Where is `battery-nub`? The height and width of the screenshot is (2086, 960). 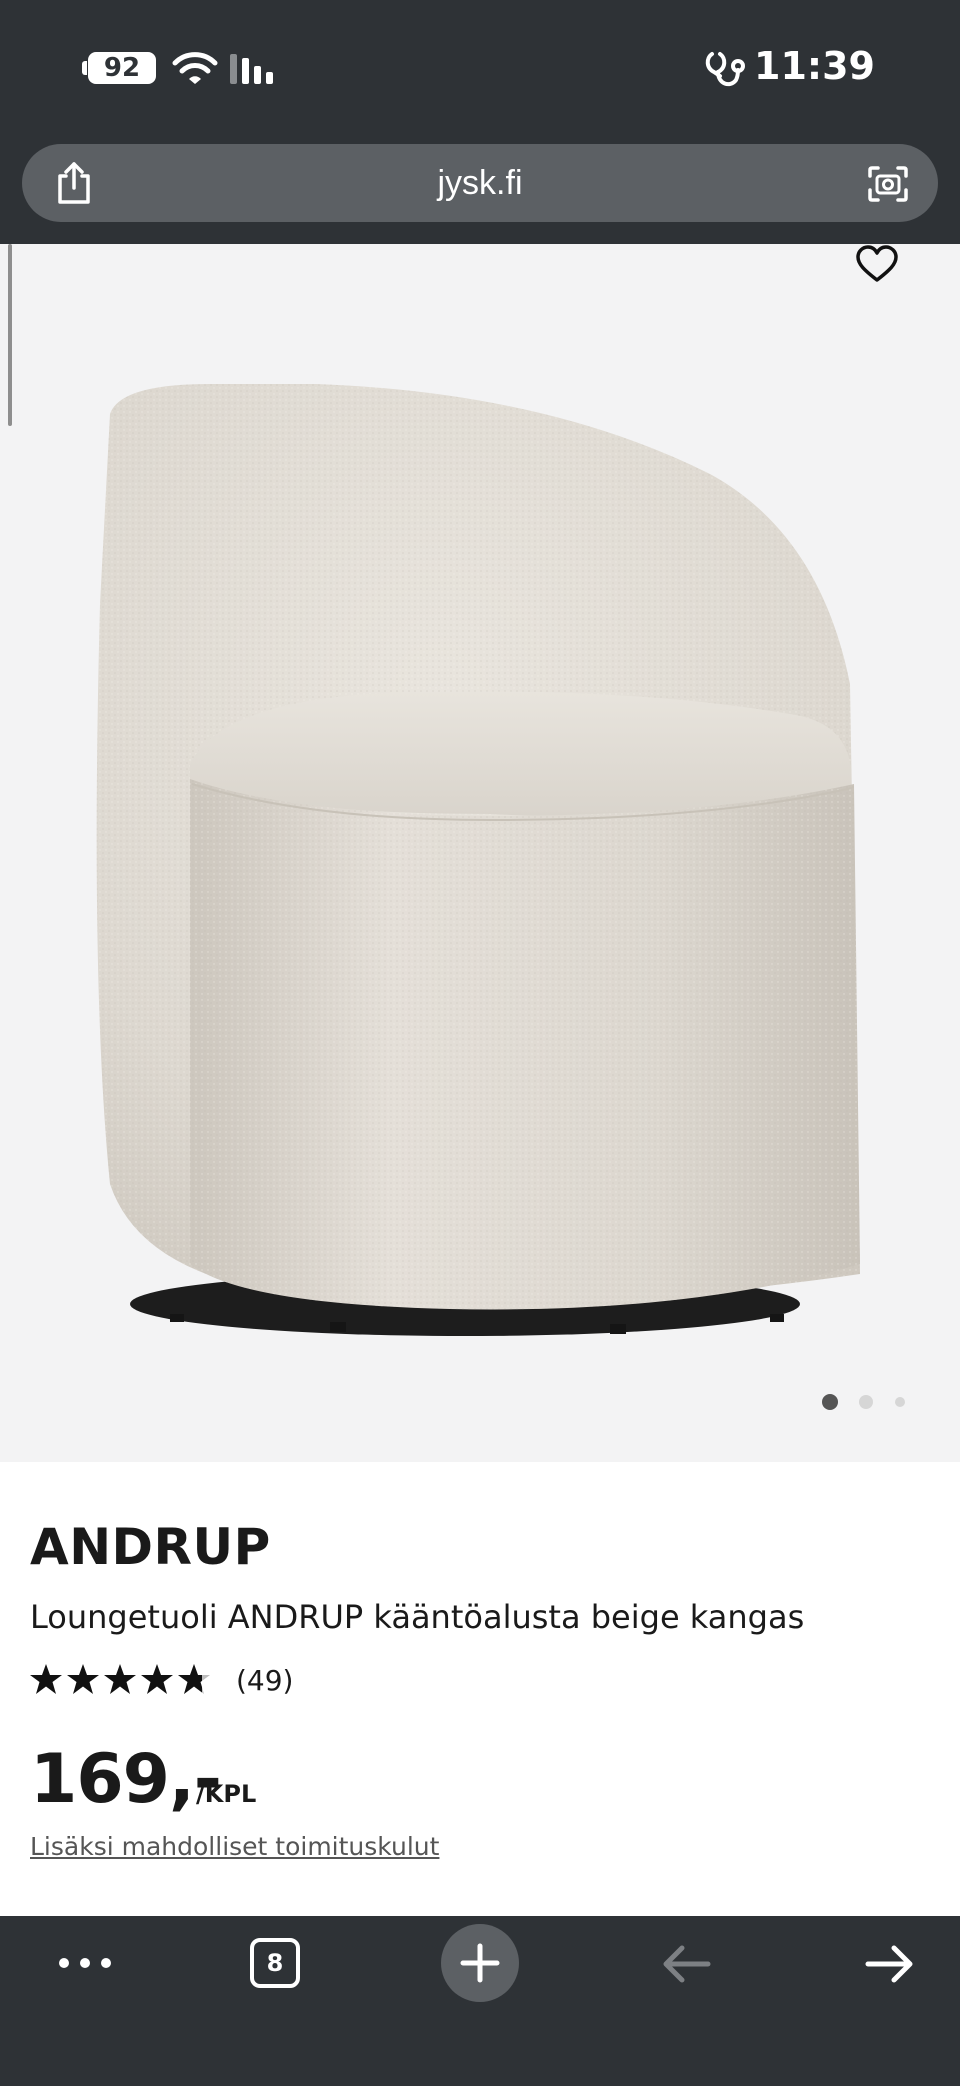
battery-nub is located at coordinates (84, 68).